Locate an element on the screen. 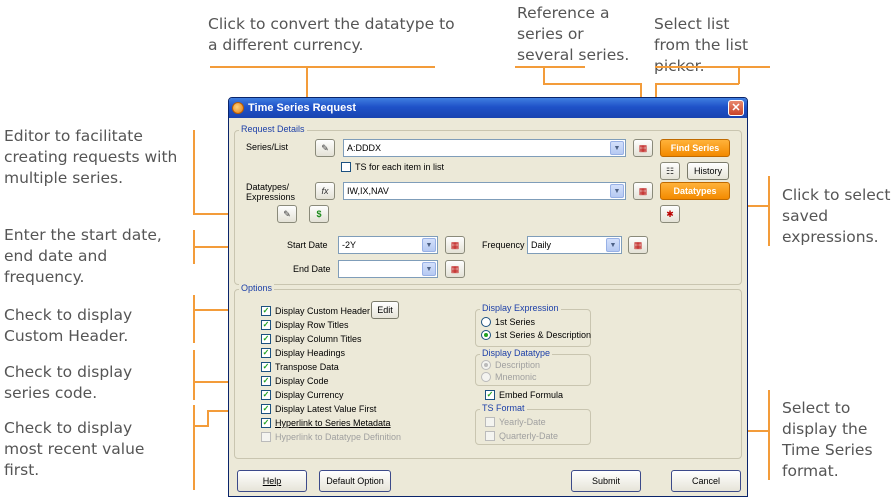 This screenshot has height=502, width=895. display-headings-checkbox: ✓ Display Headings is located at coordinates (303, 353).